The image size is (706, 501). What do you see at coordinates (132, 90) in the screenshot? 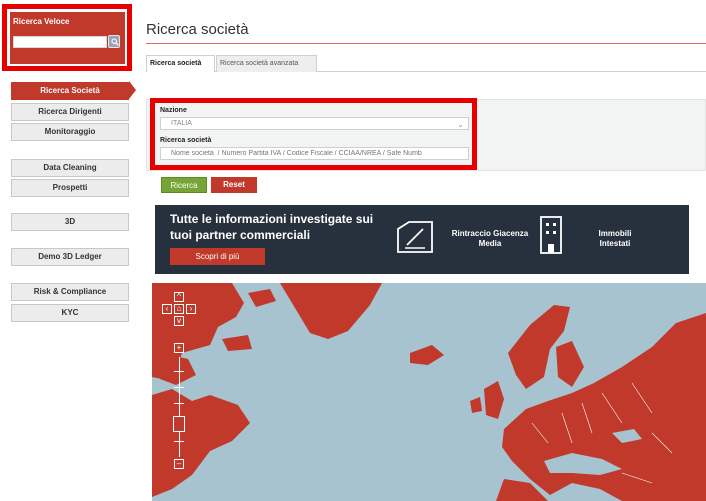
I see `active-item-arrow` at bounding box center [132, 90].